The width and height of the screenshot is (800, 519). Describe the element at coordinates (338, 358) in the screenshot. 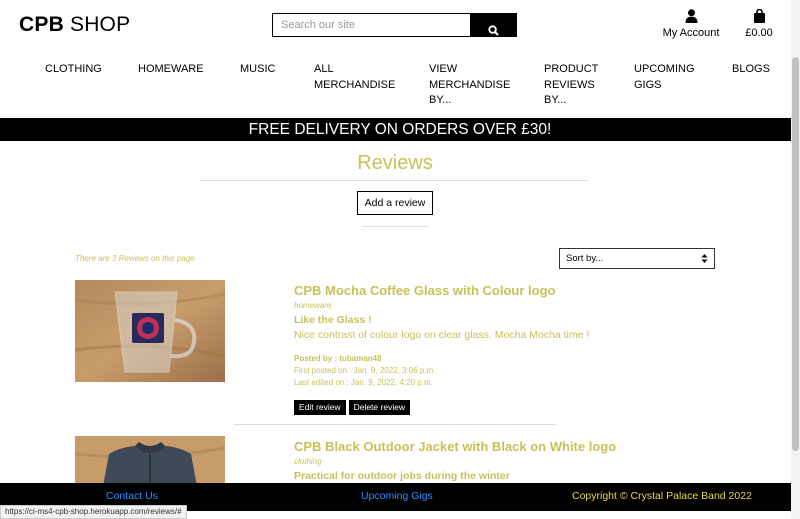

I see `review-posted-by: Posted by : tubaman48` at that location.